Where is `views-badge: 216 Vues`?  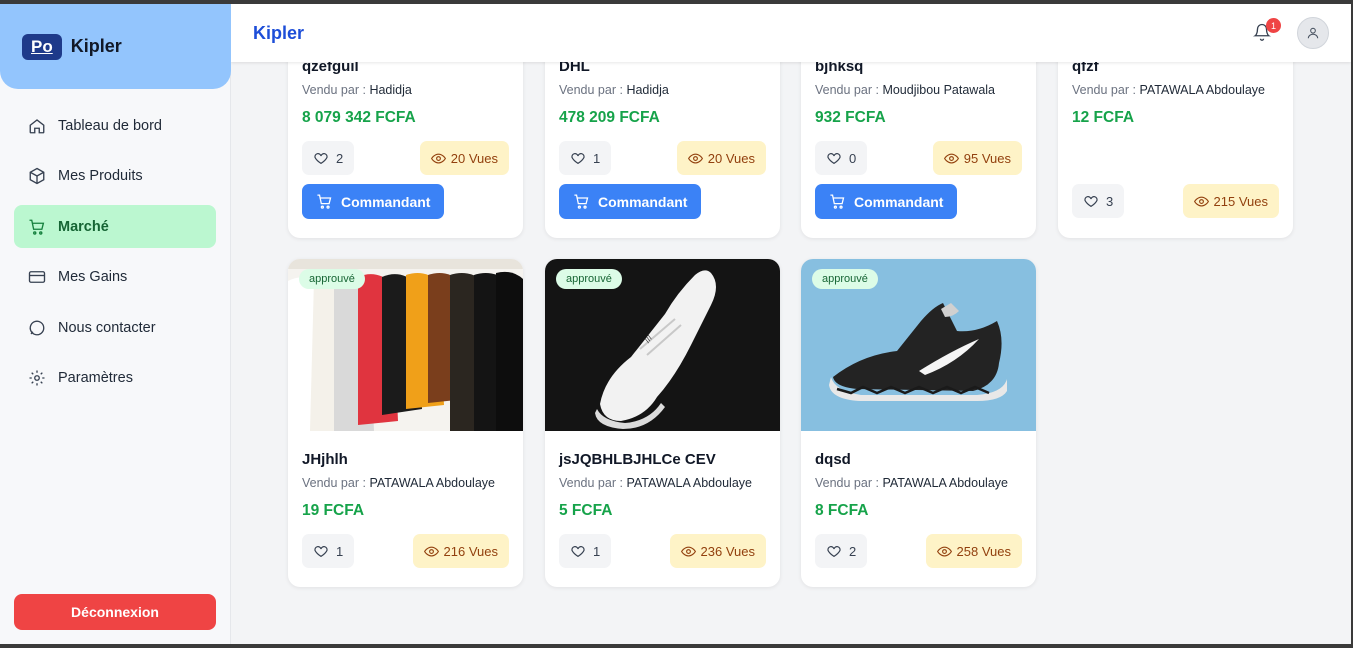 views-badge: 216 Vues is located at coordinates (460, 551).